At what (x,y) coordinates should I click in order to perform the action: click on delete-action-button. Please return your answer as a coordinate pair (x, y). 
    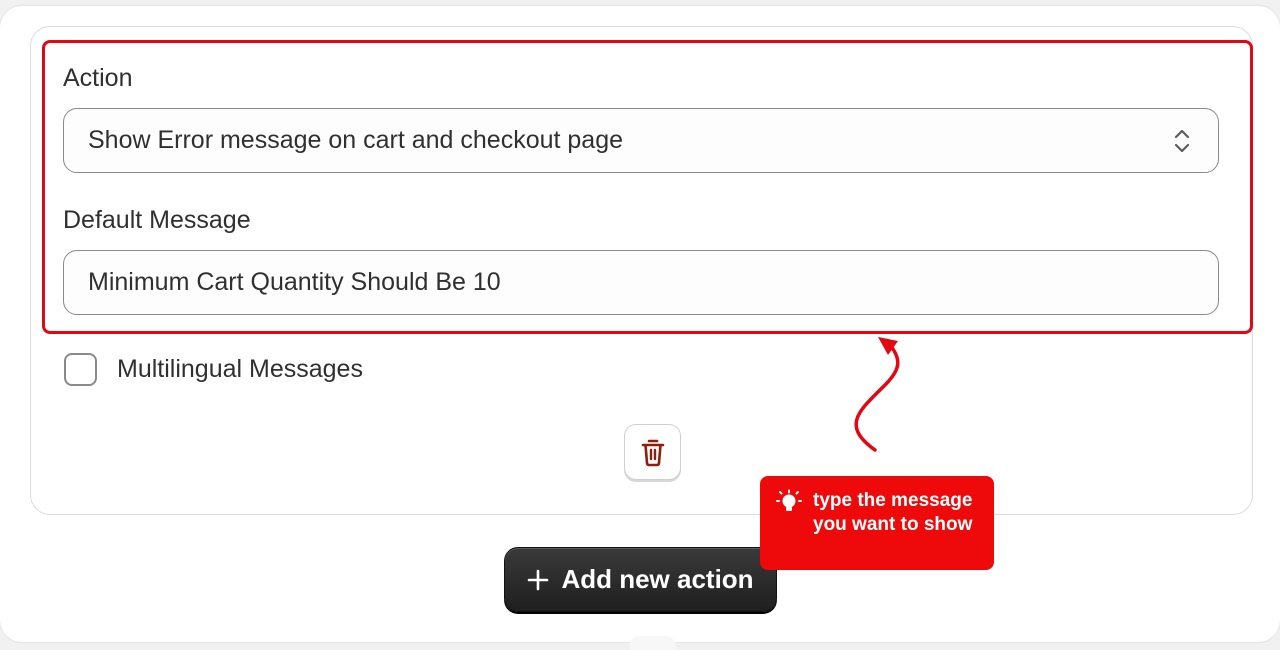
    Looking at the image, I should click on (652, 452).